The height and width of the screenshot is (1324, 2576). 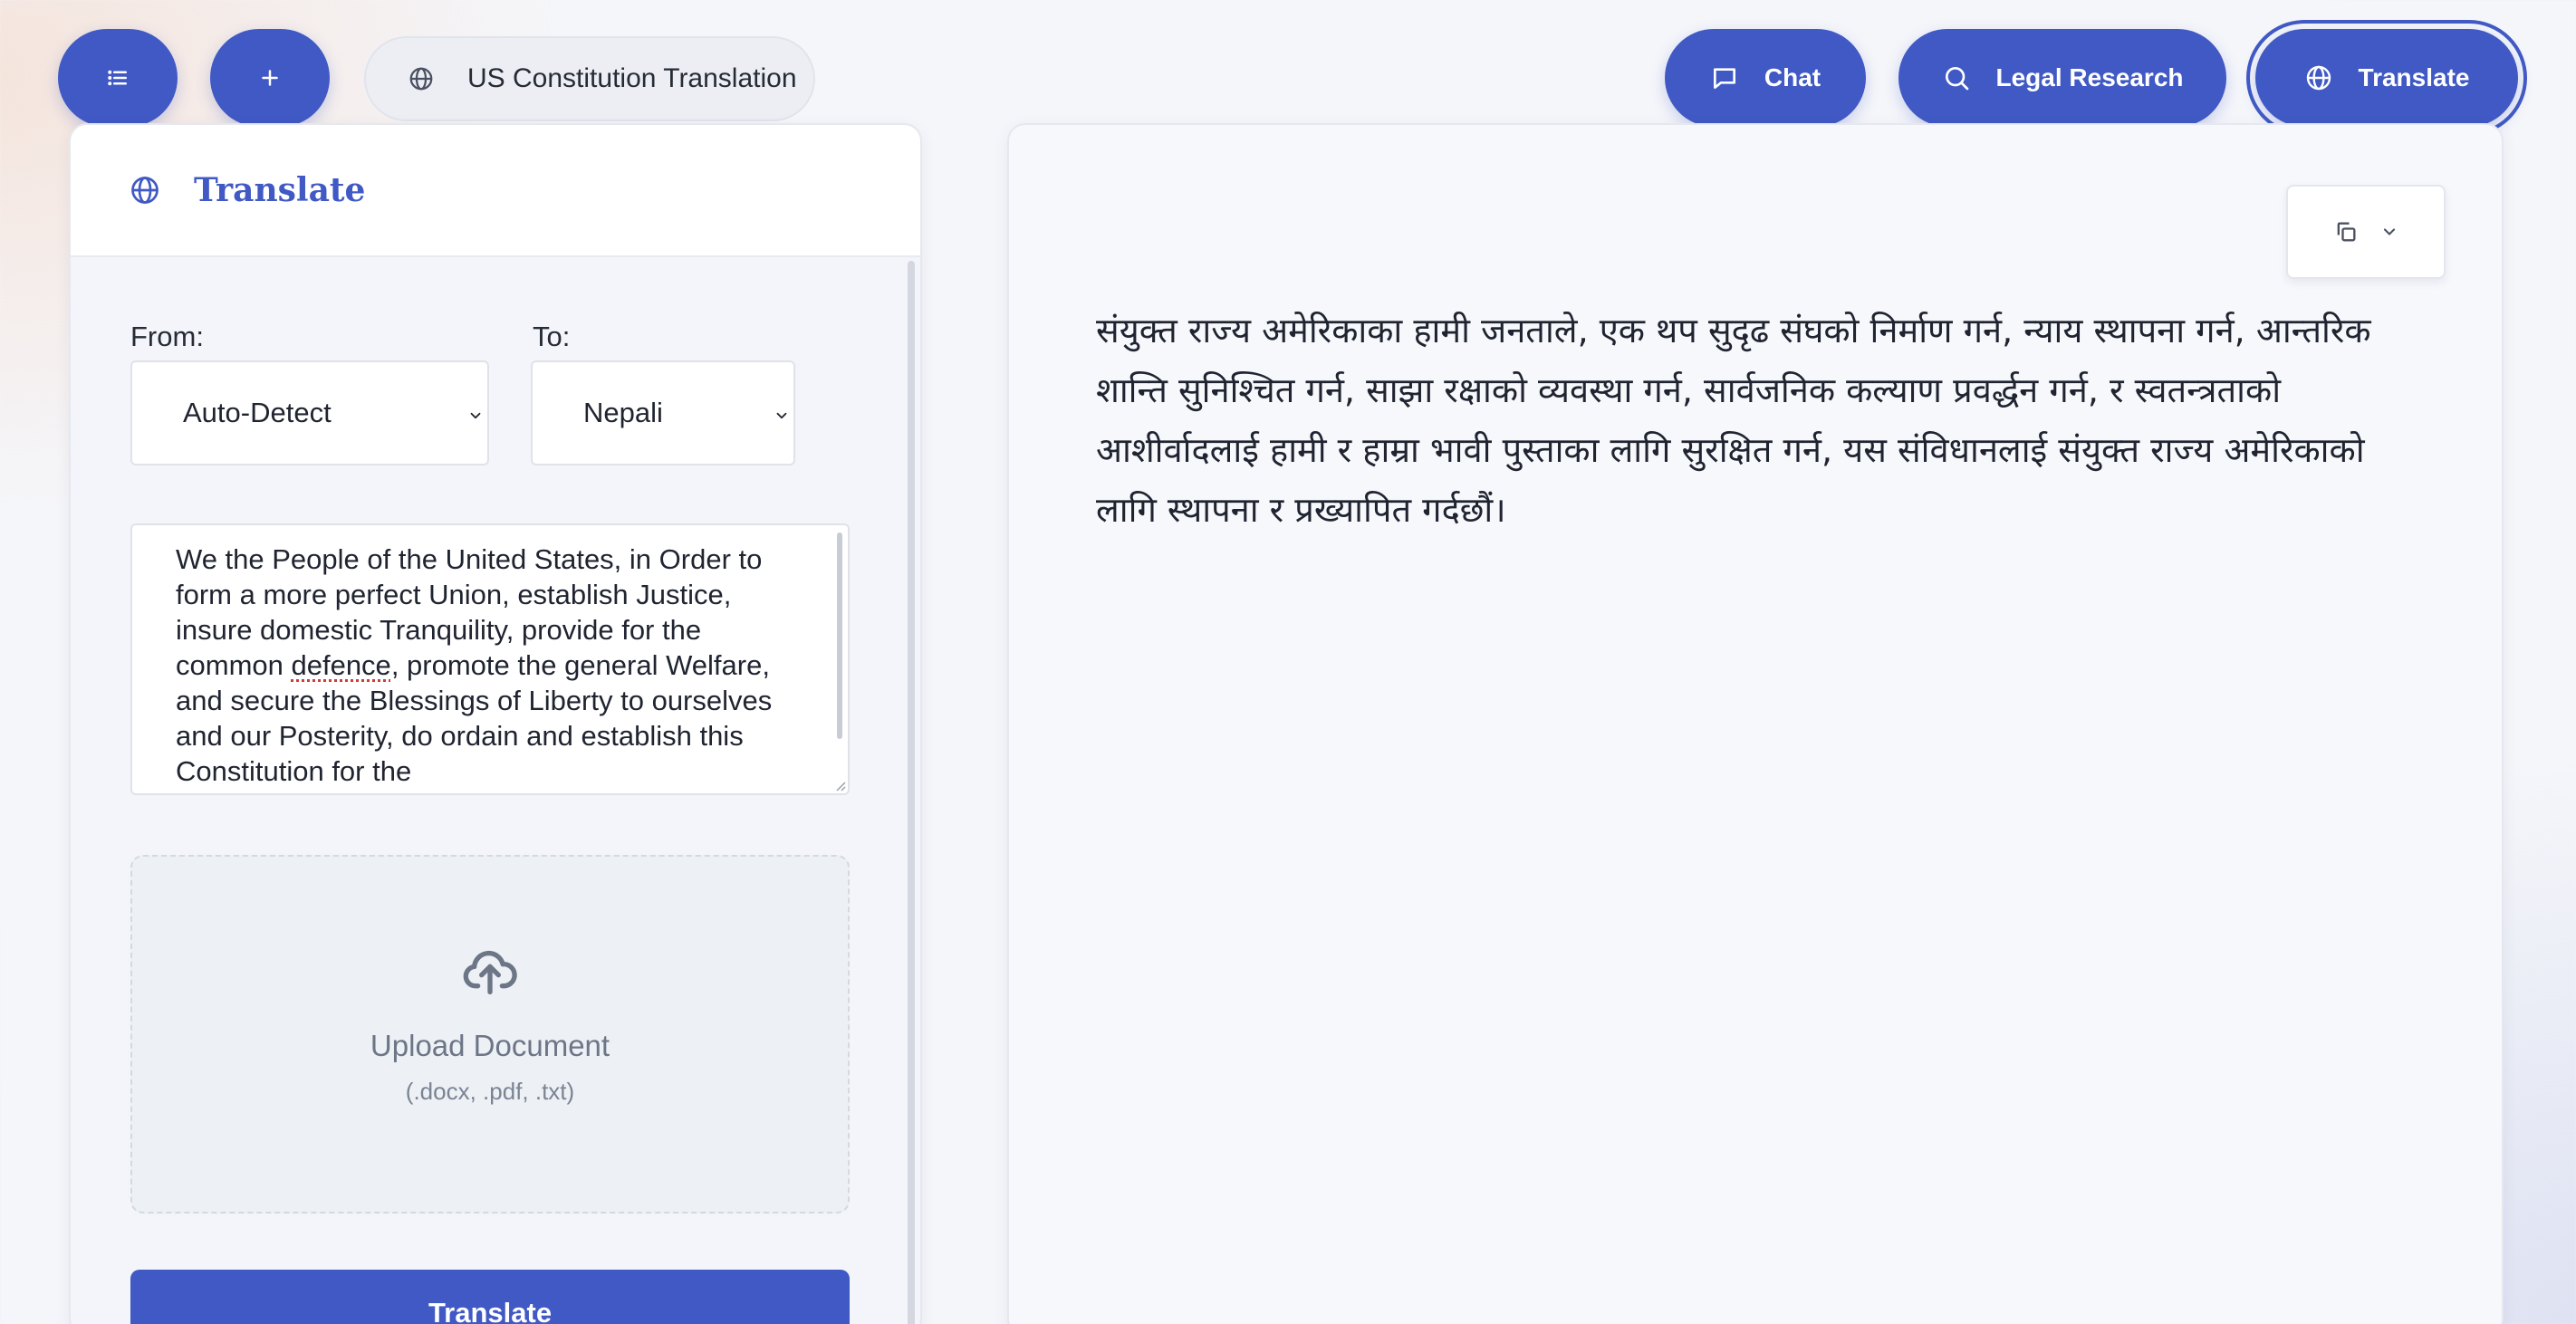 I want to click on from-language-value: Auto-Detect, so click(x=257, y=413).